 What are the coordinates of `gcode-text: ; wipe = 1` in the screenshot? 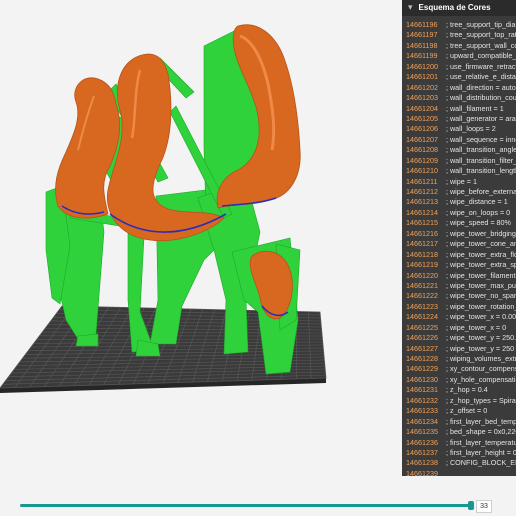 It's located at (461, 181).